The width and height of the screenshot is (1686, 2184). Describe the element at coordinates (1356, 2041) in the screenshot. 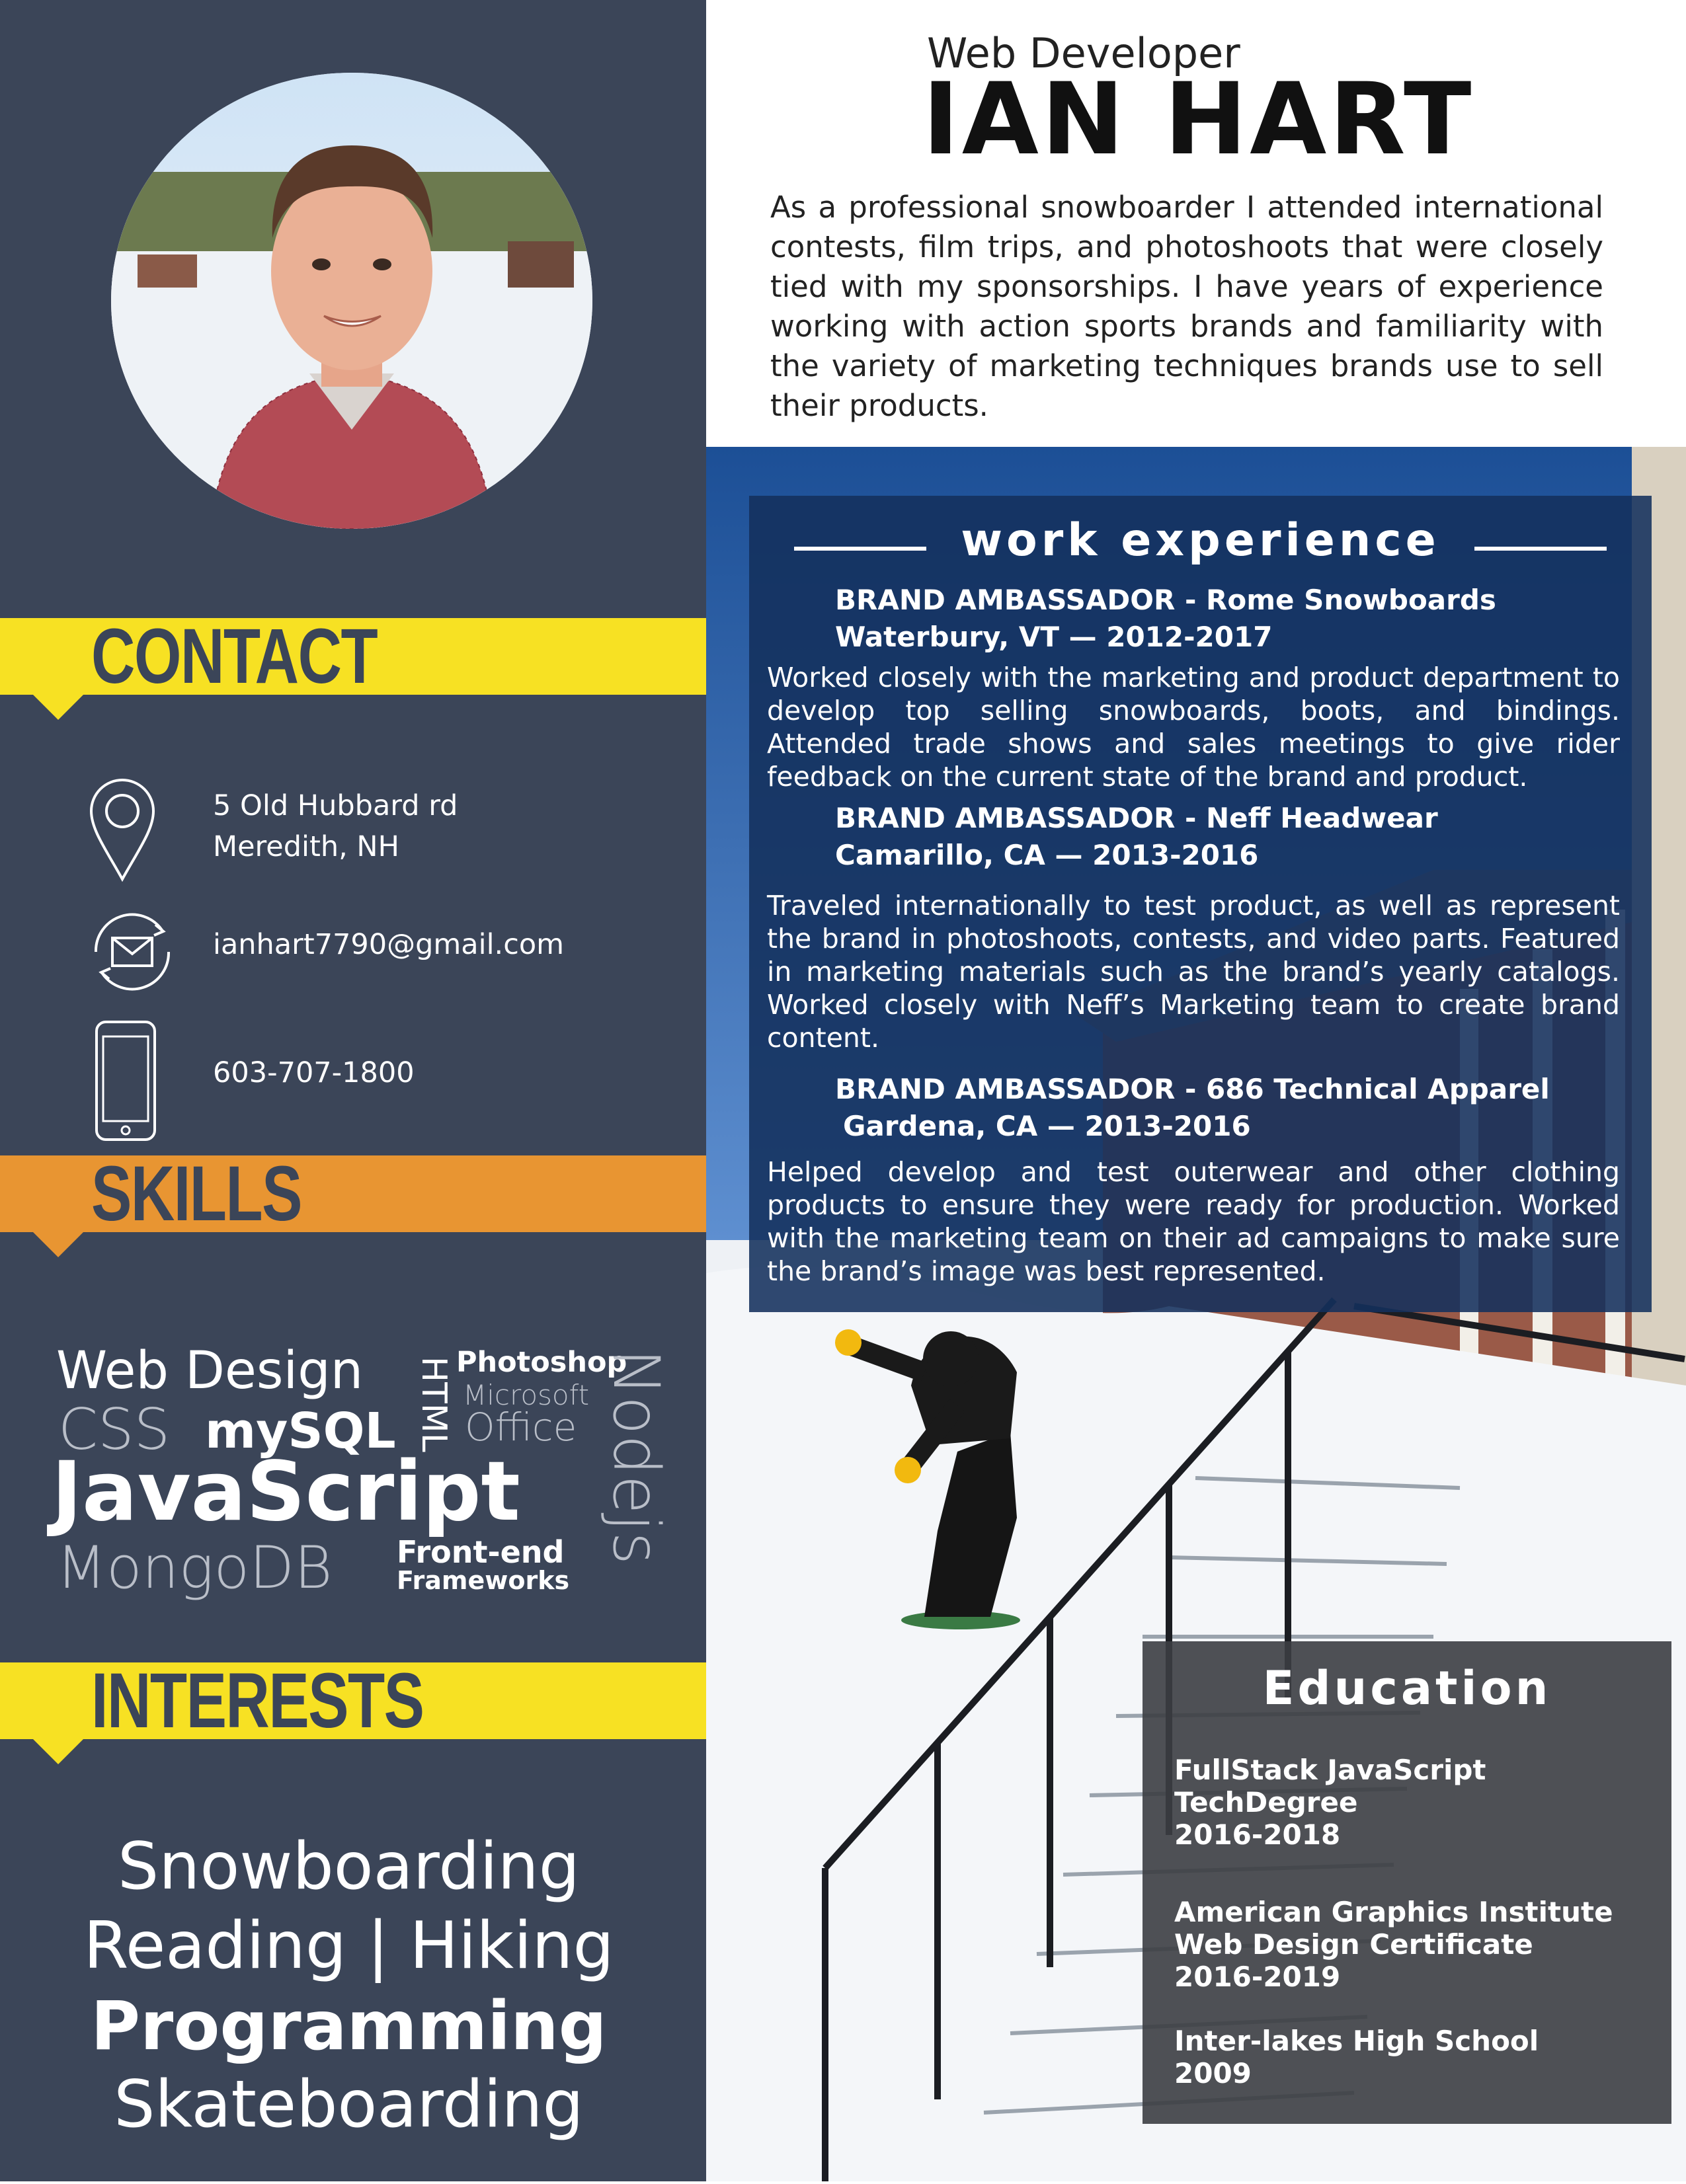

I see `education-3-line-1: Inter-lakes High School` at that location.